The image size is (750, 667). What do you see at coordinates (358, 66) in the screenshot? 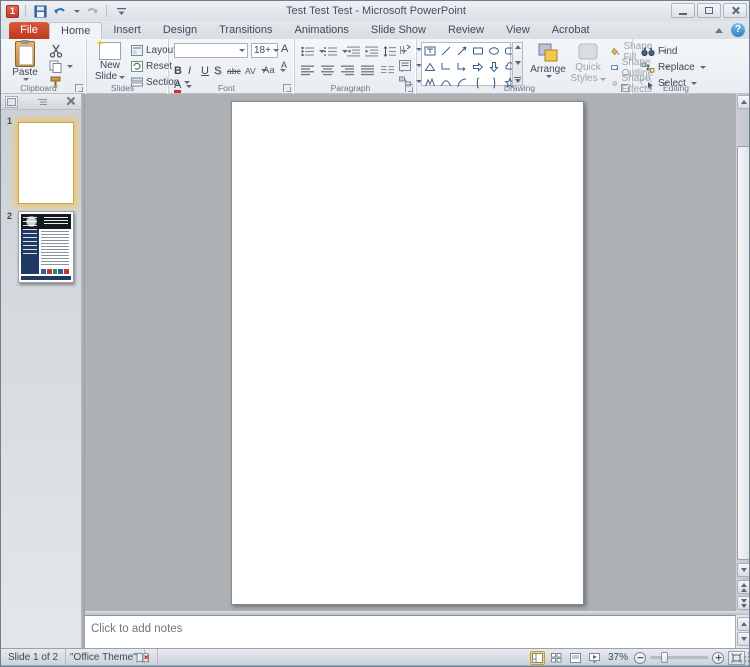
I see `group-paragraph: Paragraph` at bounding box center [358, 66].